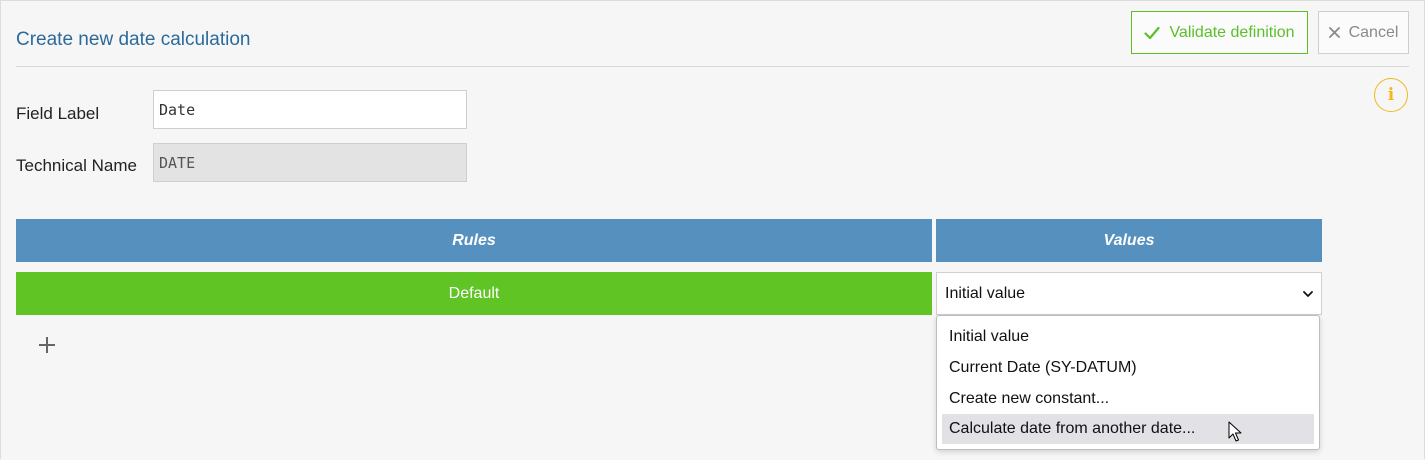  Describe the element at coordinates (1232, 32) in the screenshot. I see `validate-definition-label: Validate definition` at that location.